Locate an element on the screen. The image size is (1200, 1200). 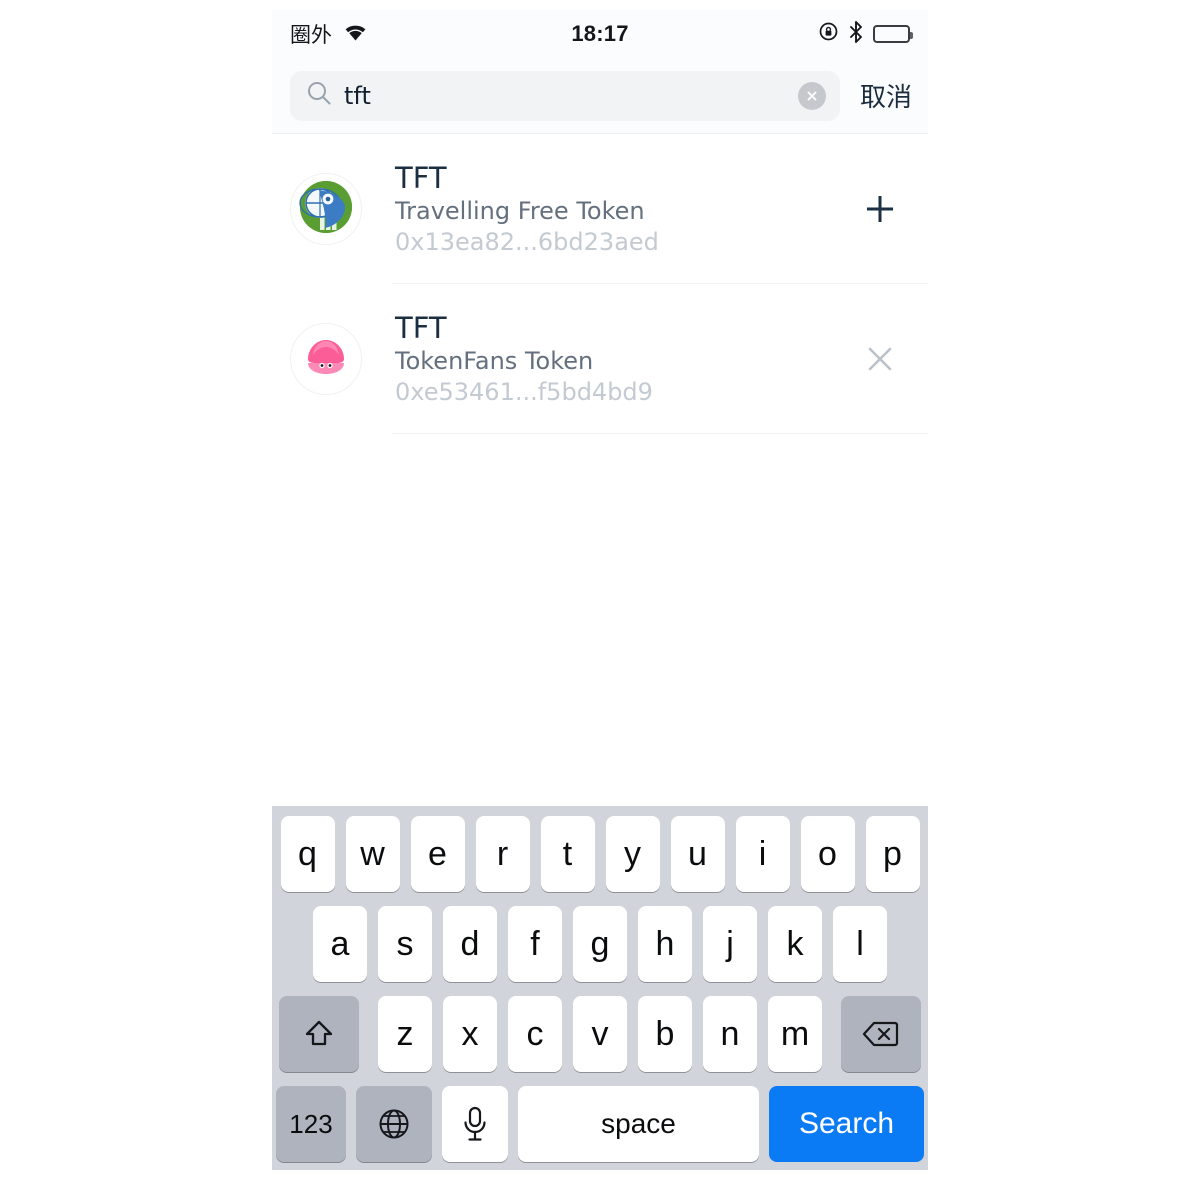
key-c: c is located at coordinates (535, 1034).